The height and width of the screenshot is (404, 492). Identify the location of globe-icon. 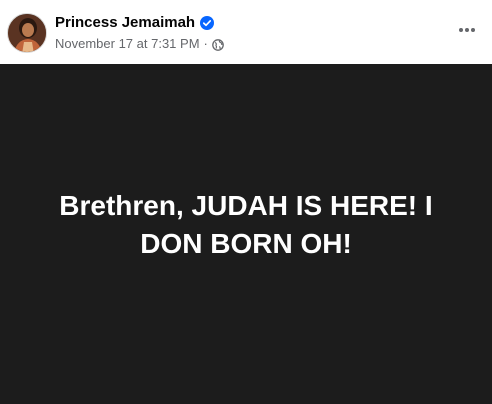
(218, 44).